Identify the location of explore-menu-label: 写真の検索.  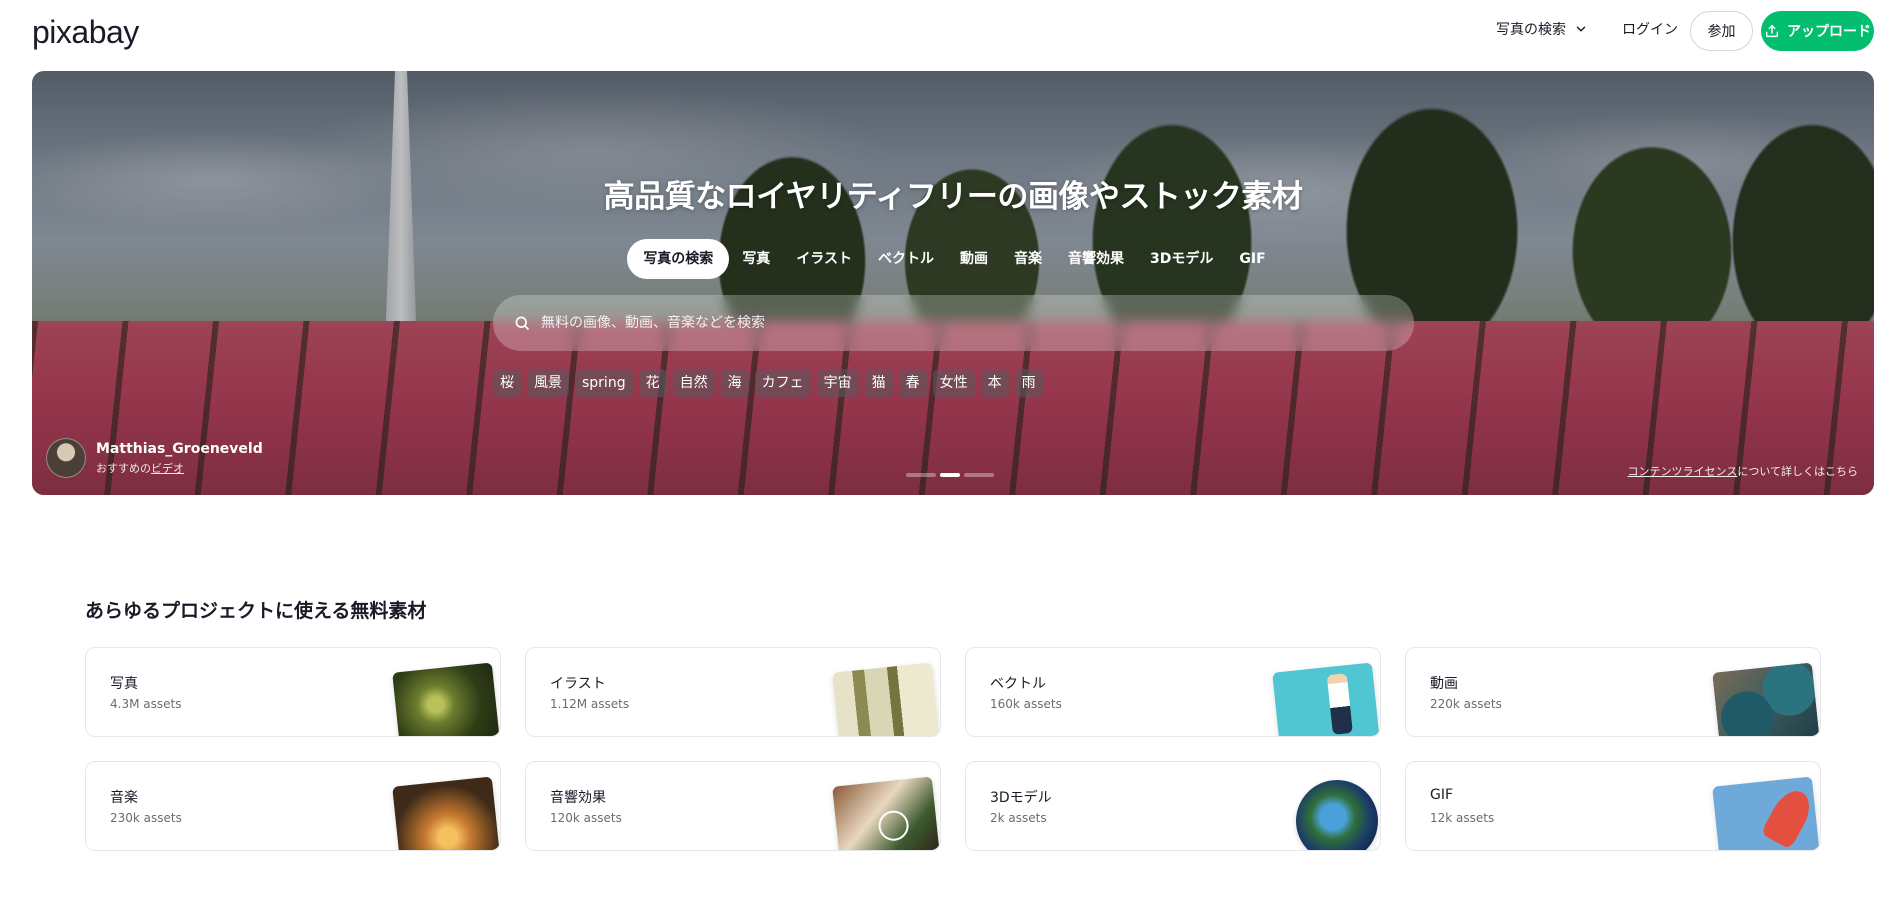
(1531, 30).